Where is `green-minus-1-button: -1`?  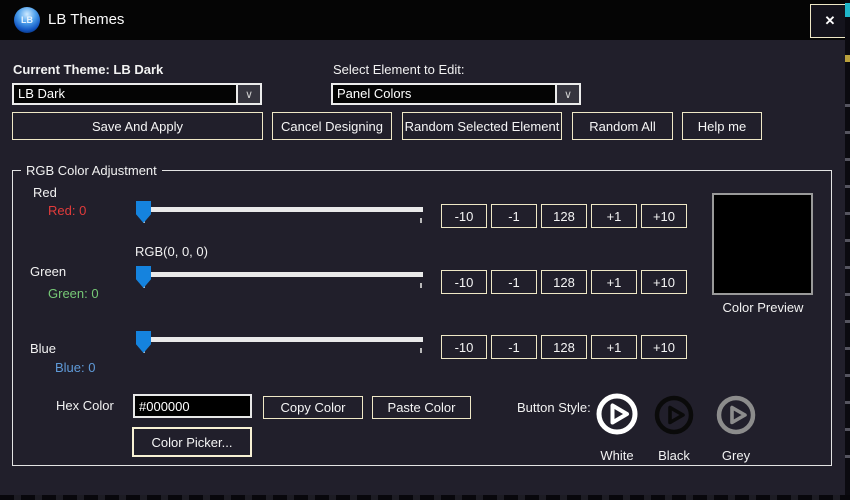
green-minus-1-button: -1 is located at coordinates (514, 282).